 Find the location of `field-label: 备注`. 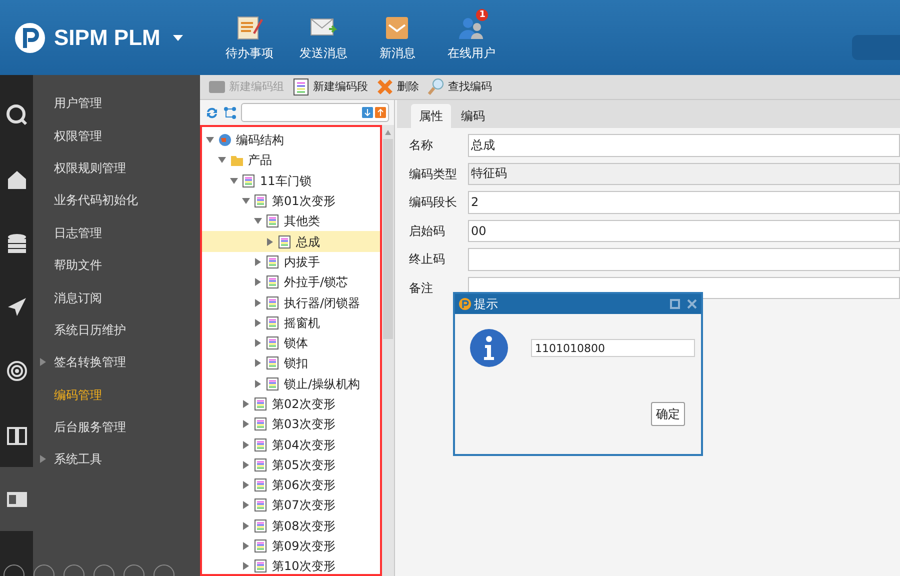

field-label: 备注 is located at coordinates (421, 288).